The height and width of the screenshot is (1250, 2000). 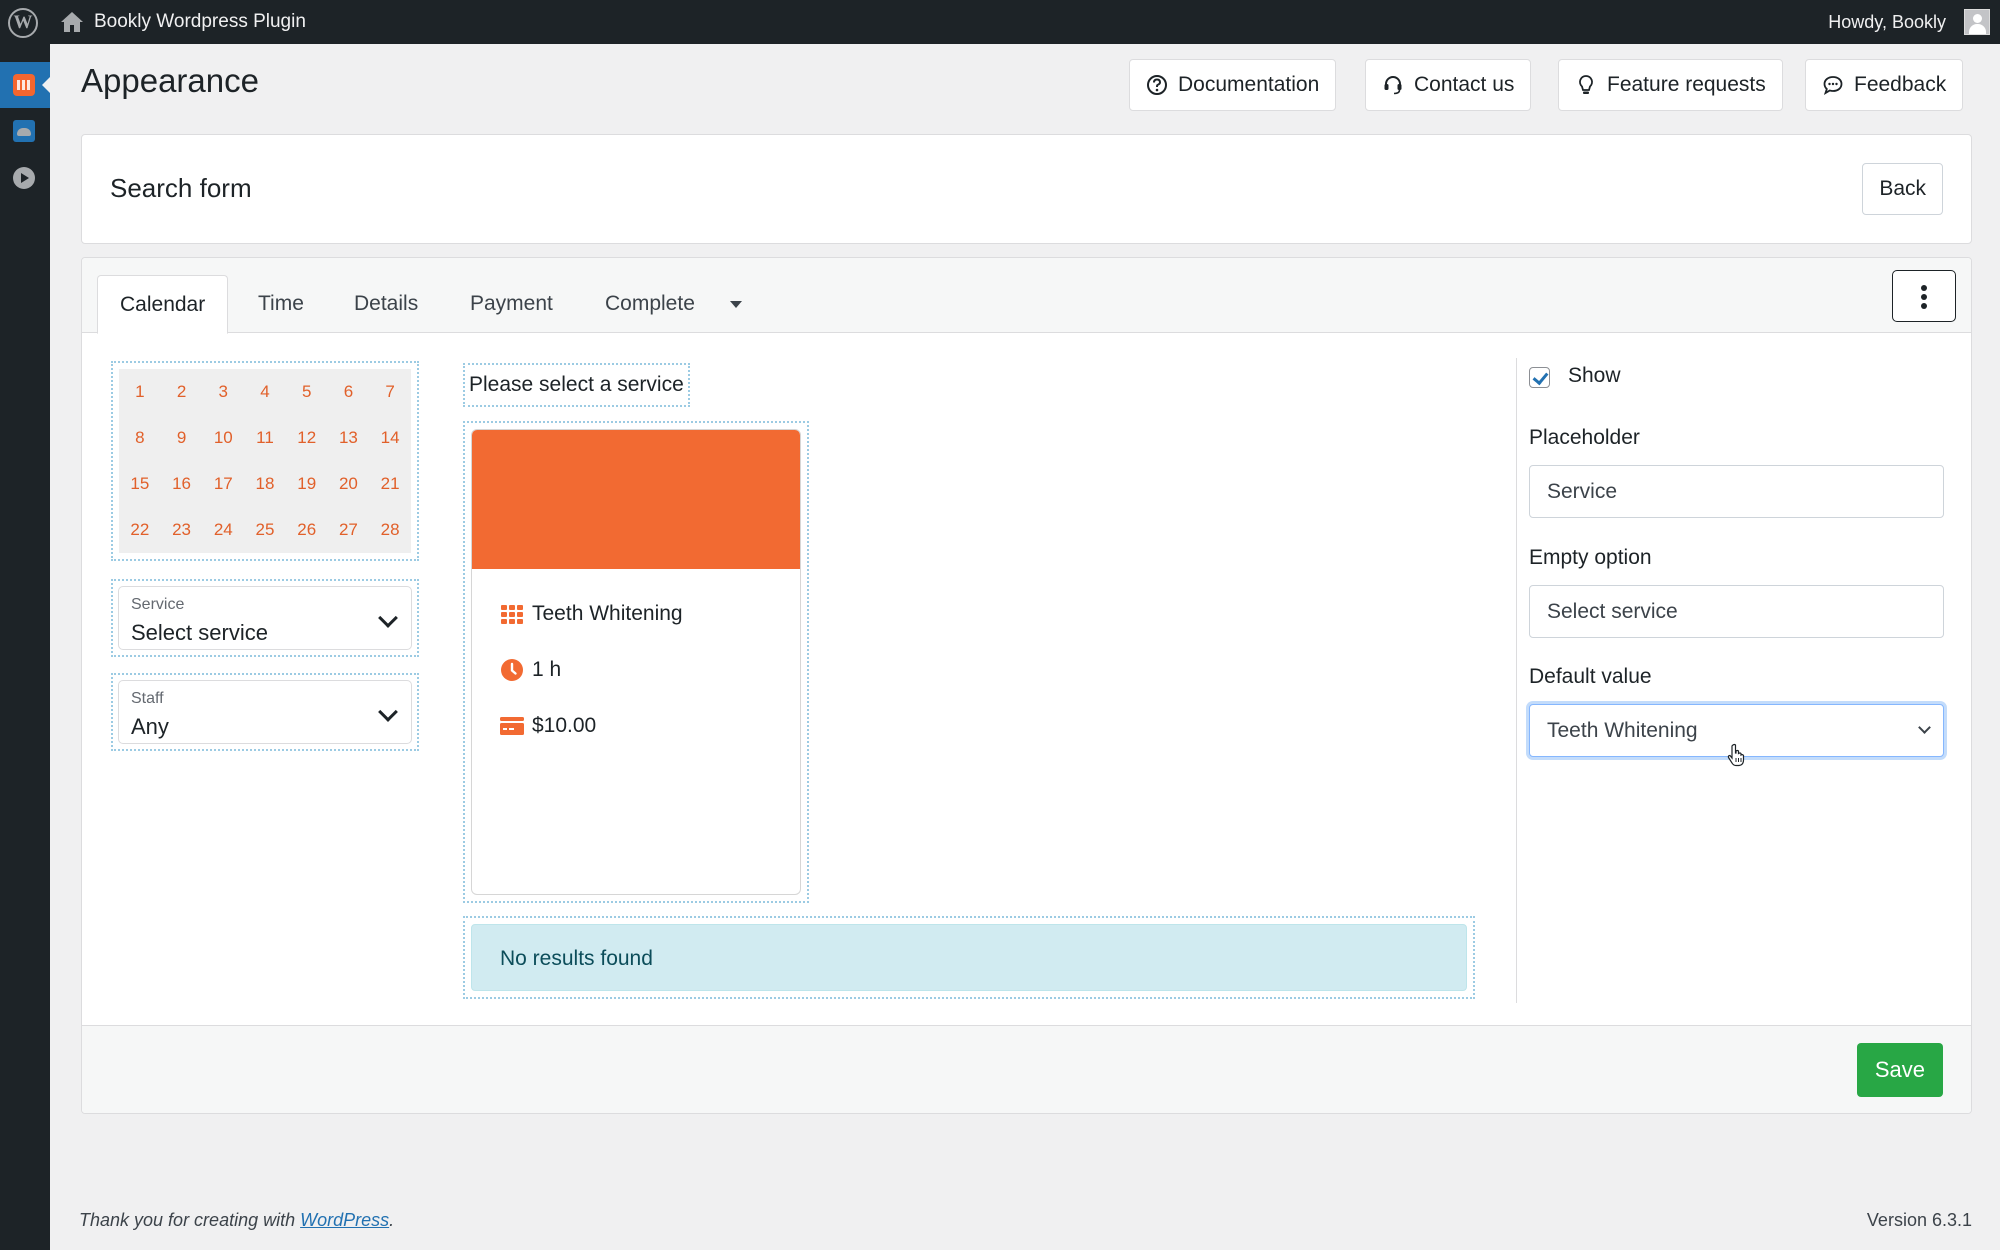 I want to click on footer-thanks-prefix: Thank you for creating with, so click(x=190, y=1220).